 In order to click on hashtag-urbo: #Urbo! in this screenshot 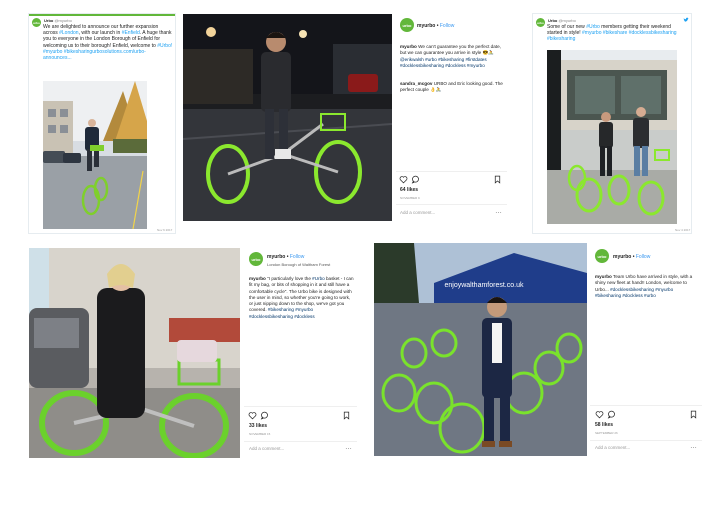, I will do `click(164, 46)`.